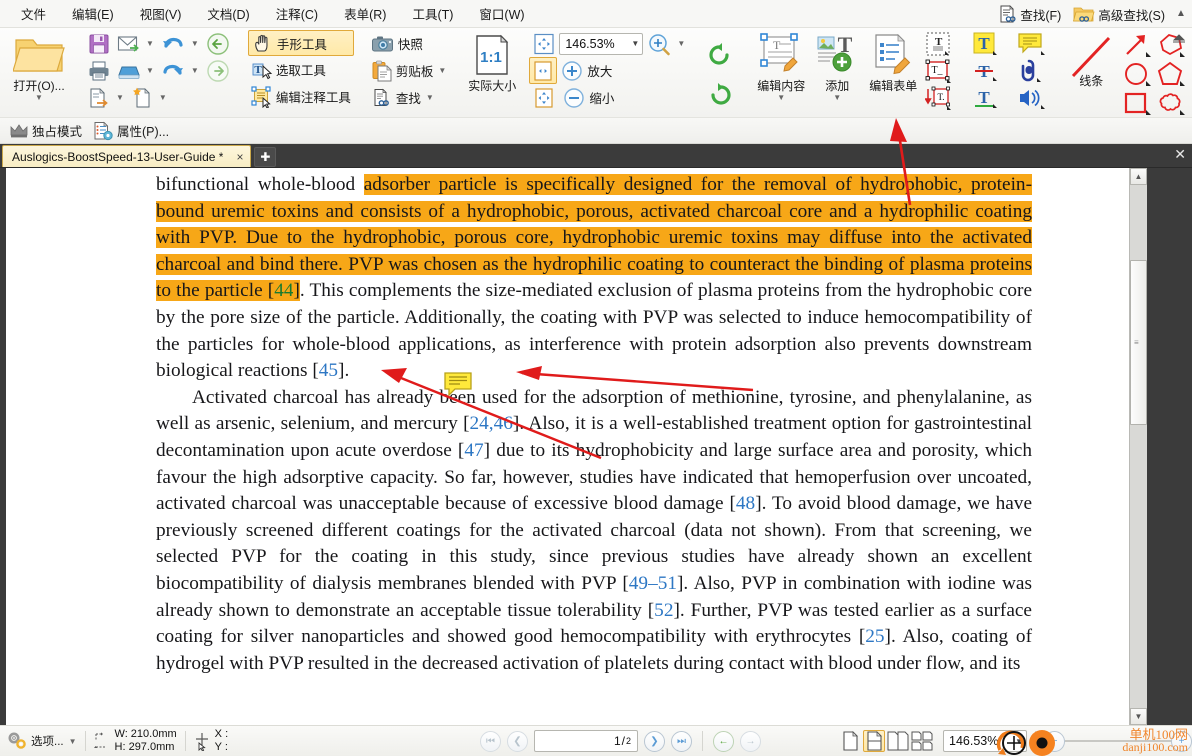  Describe the element at coordinates (663, 610) in the screenshot. I see `reference-link: 52` at that location.